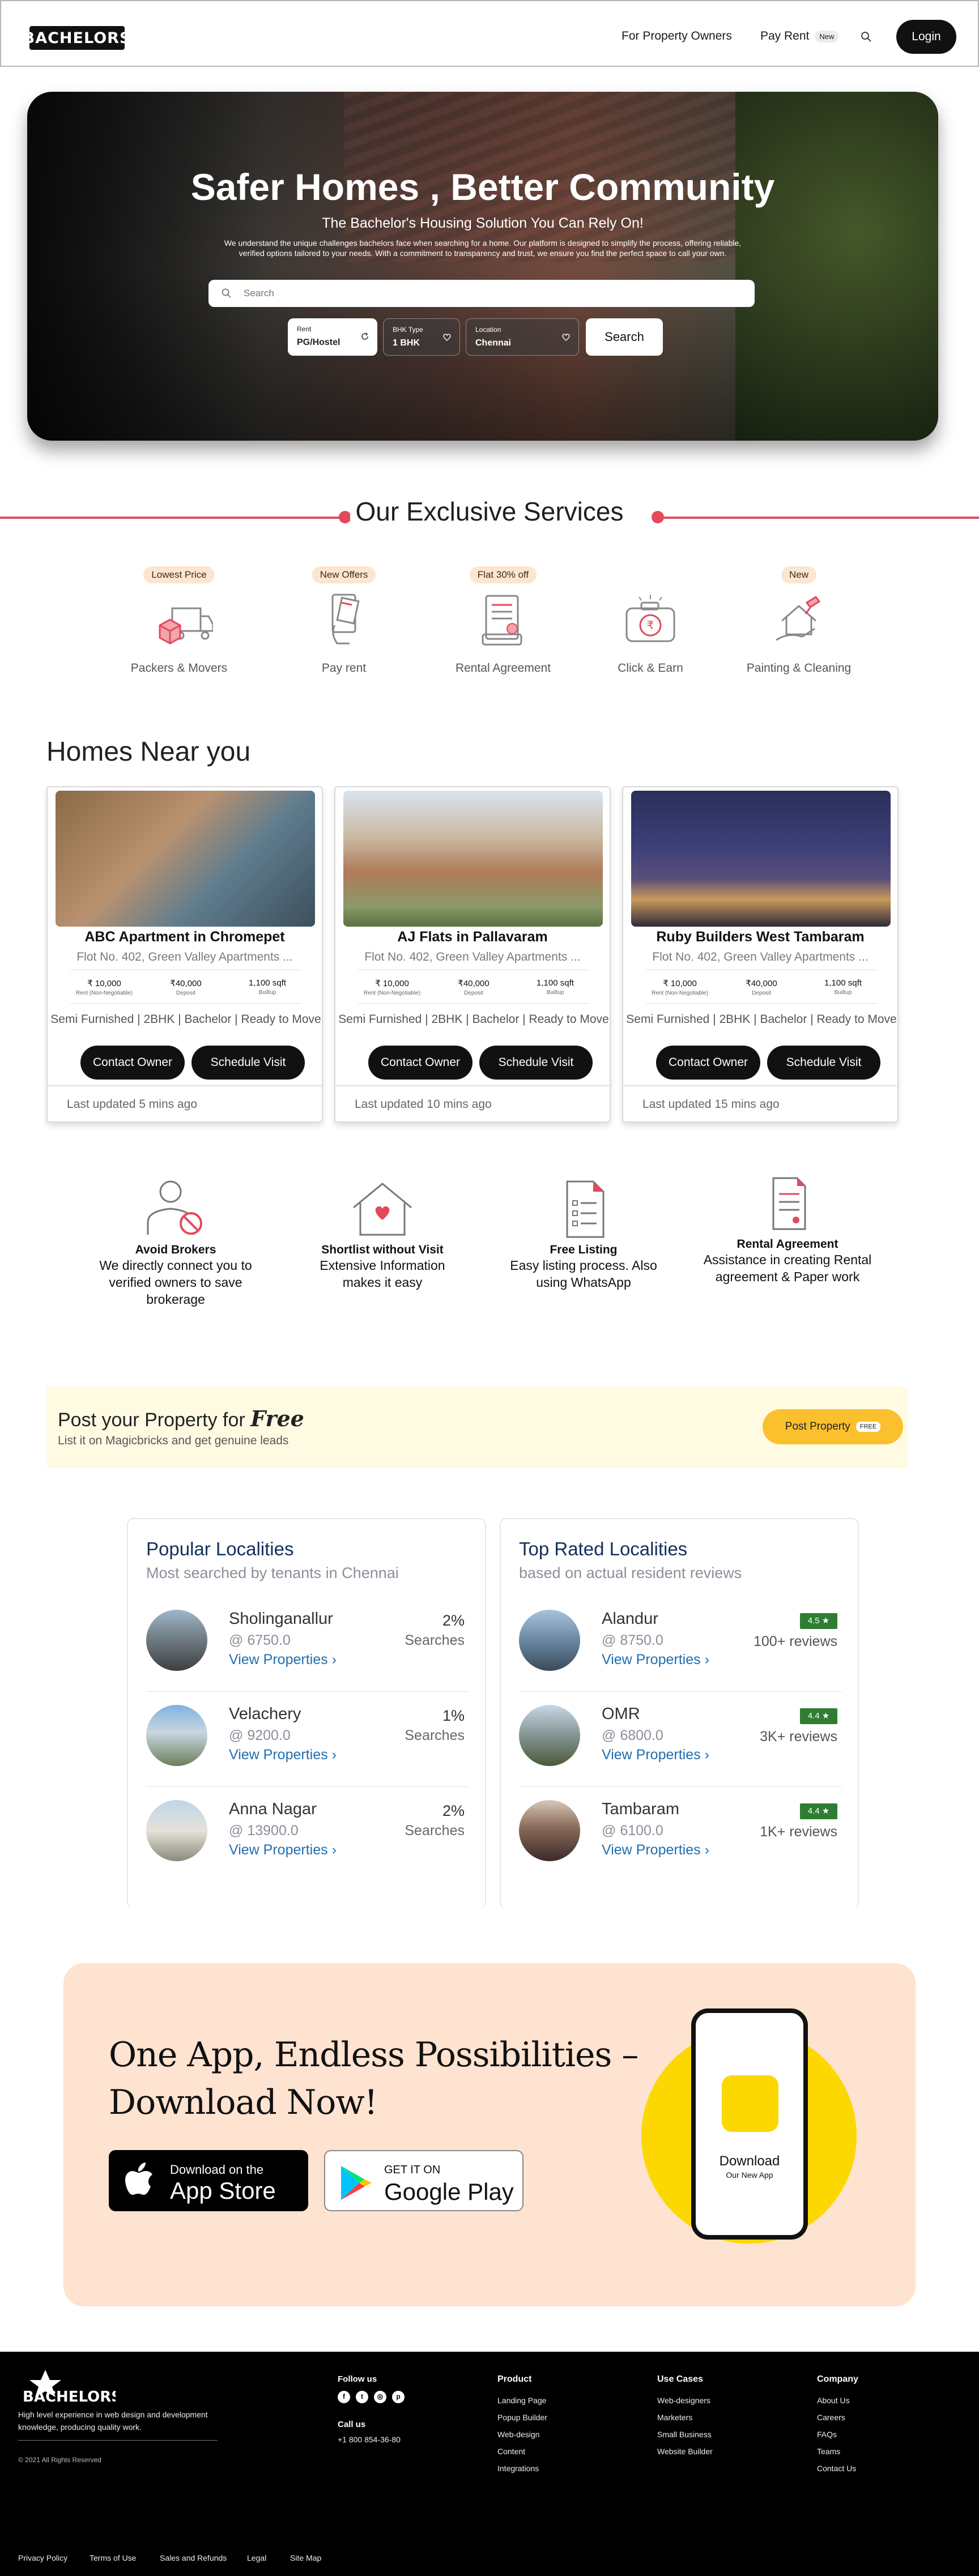 The image size is (979, 2576). I want to click on pay-rent-link: Pay Rent New, so click(799, 36).